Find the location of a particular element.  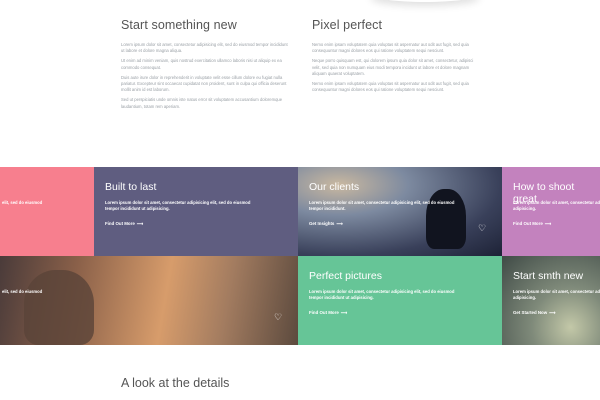

intro-title-left: Start something new is located at coordinates (179, 25).